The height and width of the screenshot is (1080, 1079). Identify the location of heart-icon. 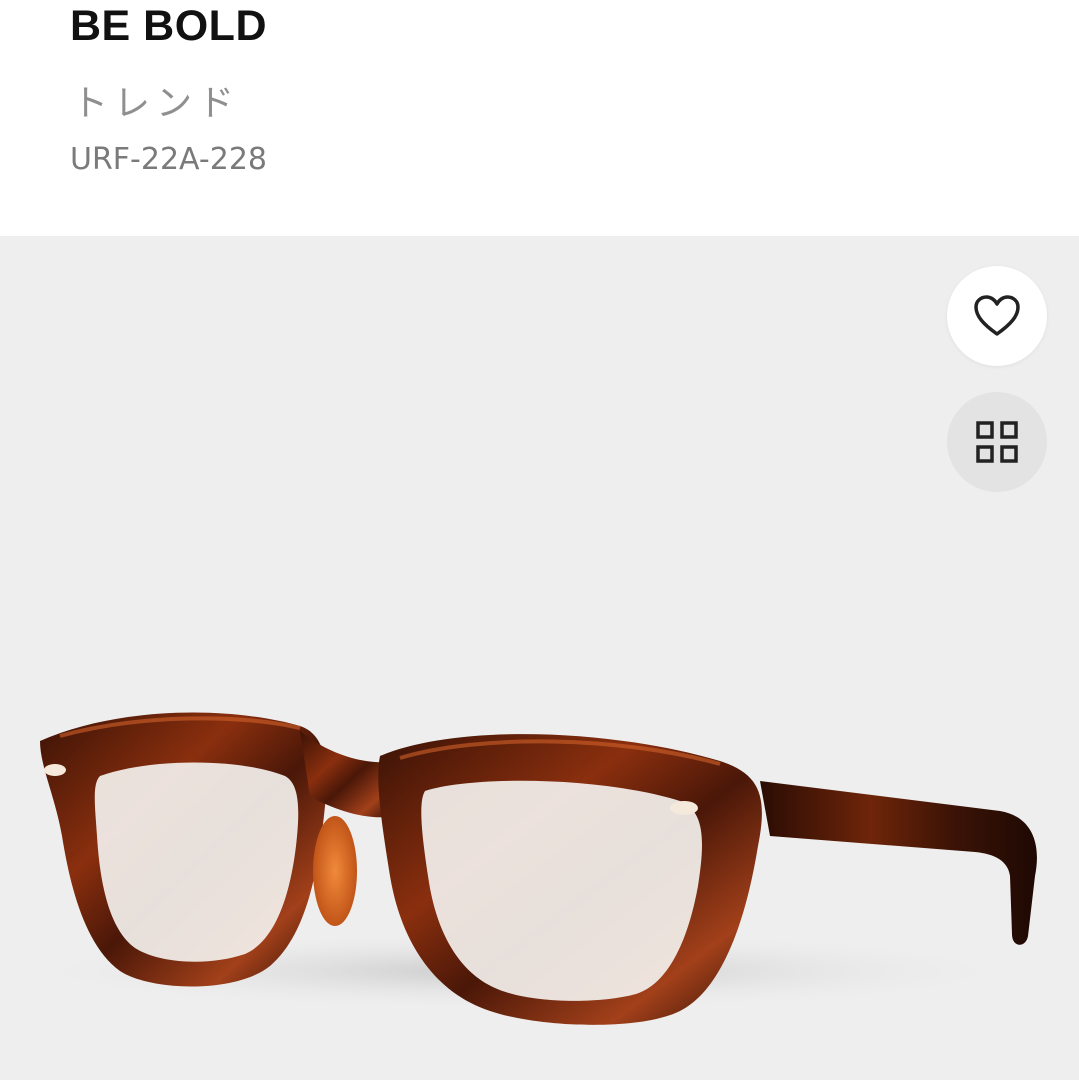
(997, 315).